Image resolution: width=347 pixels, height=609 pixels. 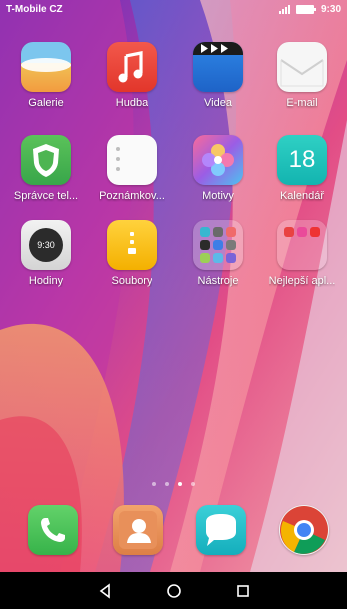 I want to click on app-nastroje: Nástroje, so click(x=218, y=261).